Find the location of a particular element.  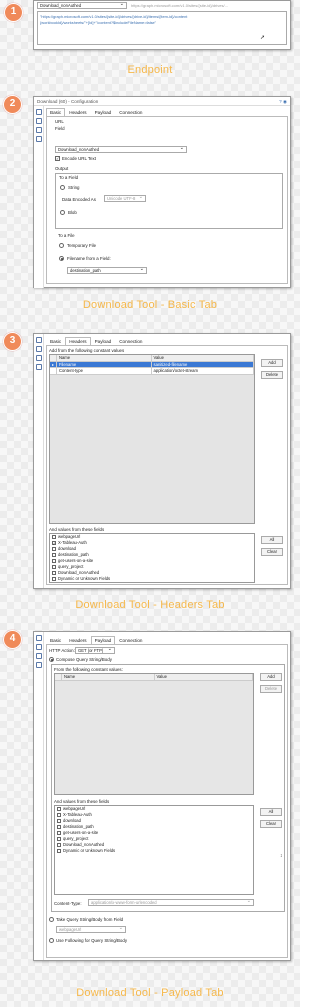

encode-url-label: Encode URL Text is located at coordinates (79, 158).